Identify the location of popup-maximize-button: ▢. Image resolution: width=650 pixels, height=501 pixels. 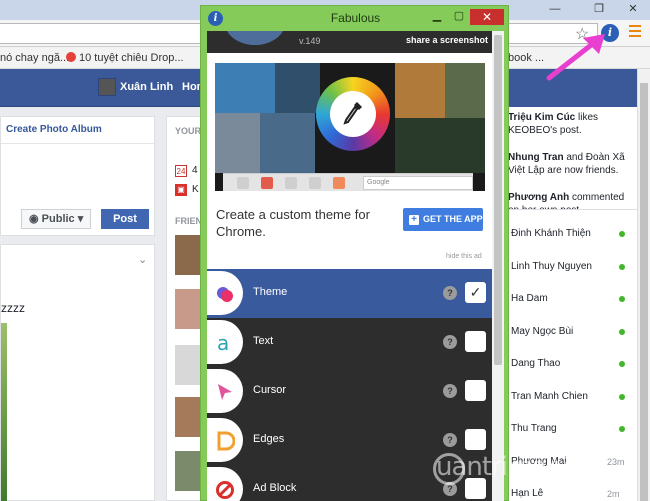
(459, 17).